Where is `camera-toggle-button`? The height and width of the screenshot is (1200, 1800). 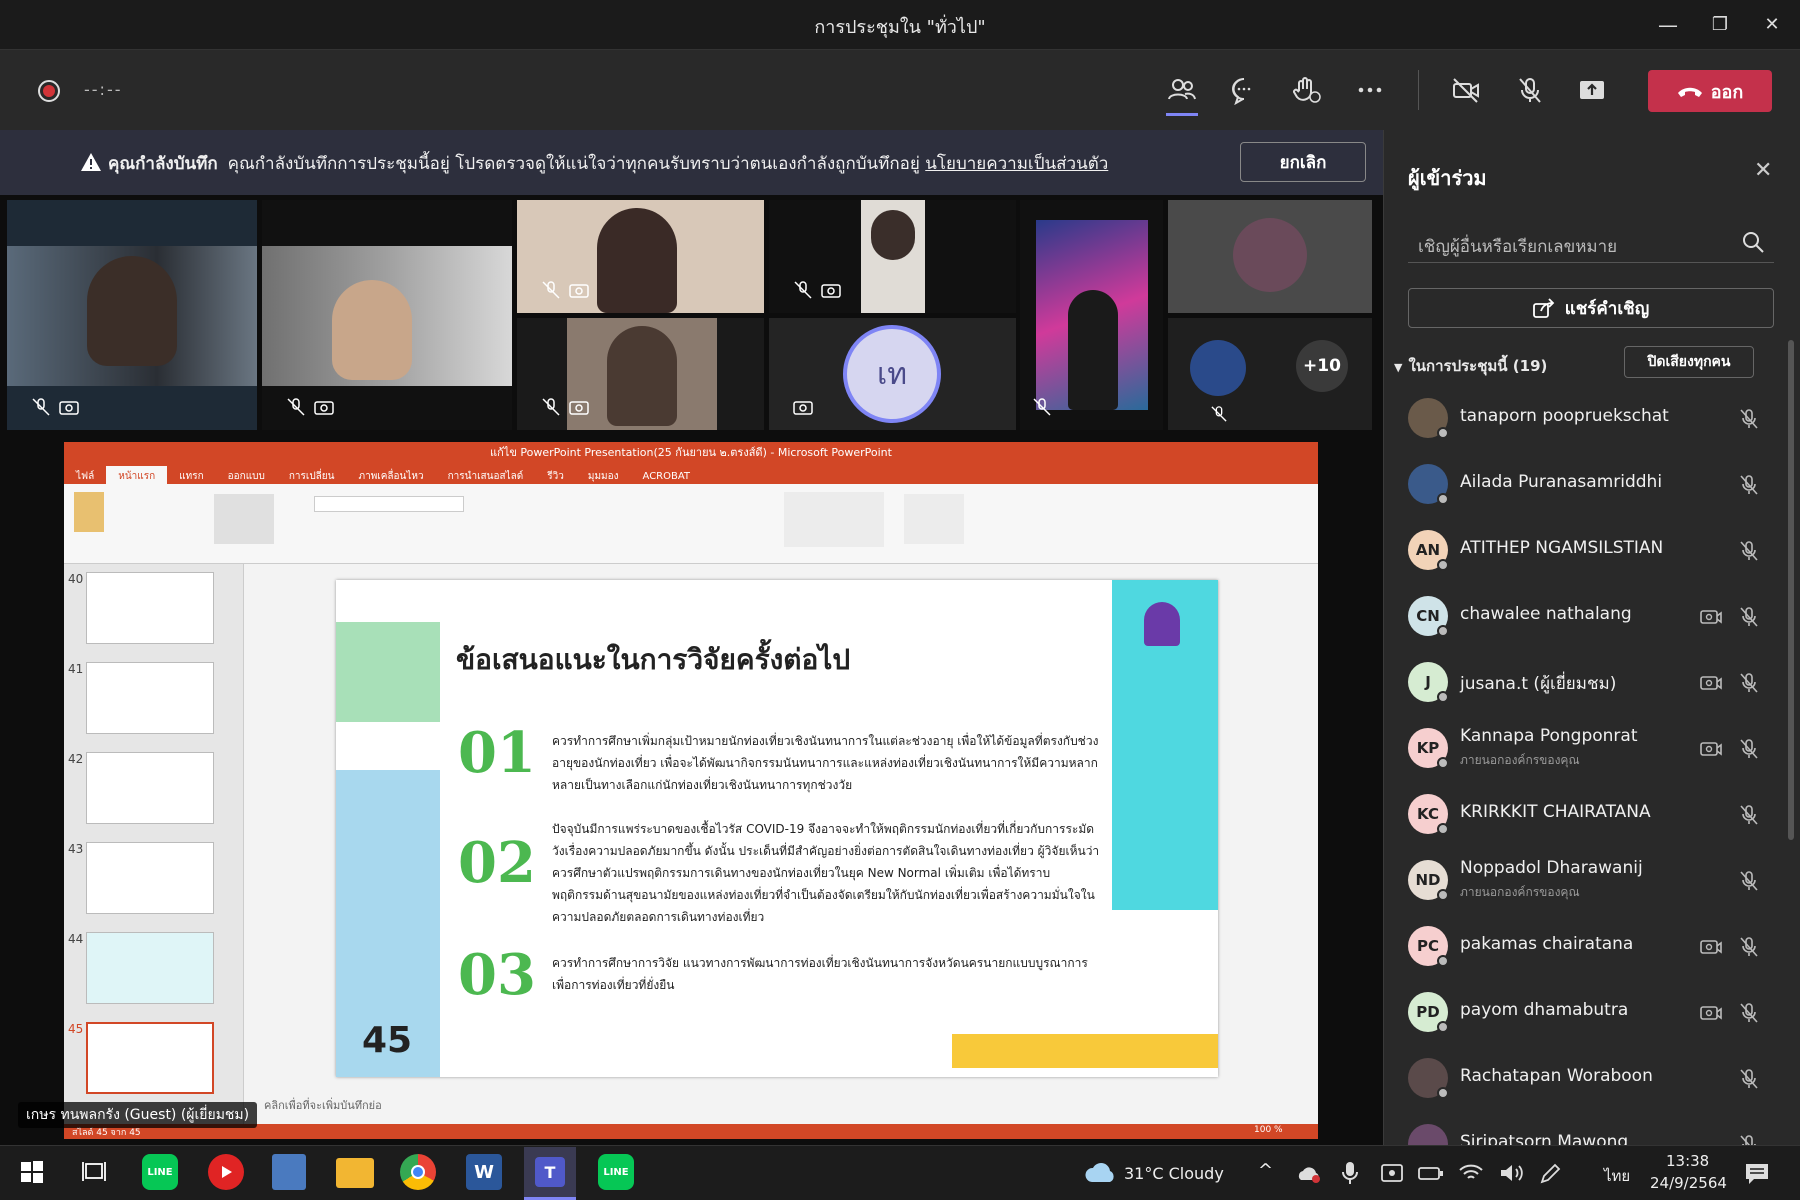
camera-toggle-button is located at coordinates (1466, 90).